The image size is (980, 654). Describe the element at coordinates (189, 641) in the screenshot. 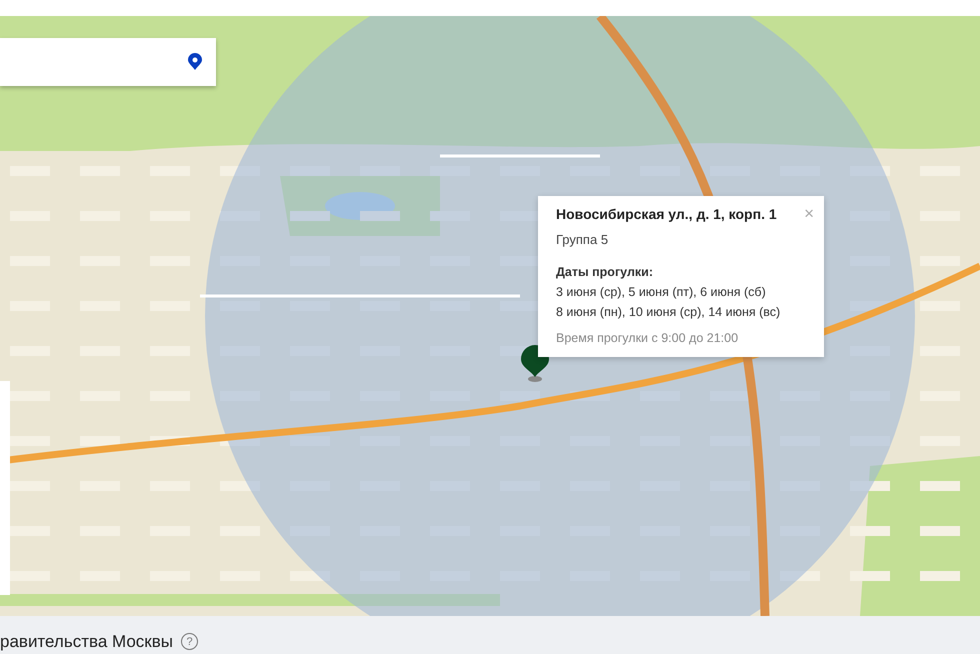

I see `help-icon: ?` at that location.